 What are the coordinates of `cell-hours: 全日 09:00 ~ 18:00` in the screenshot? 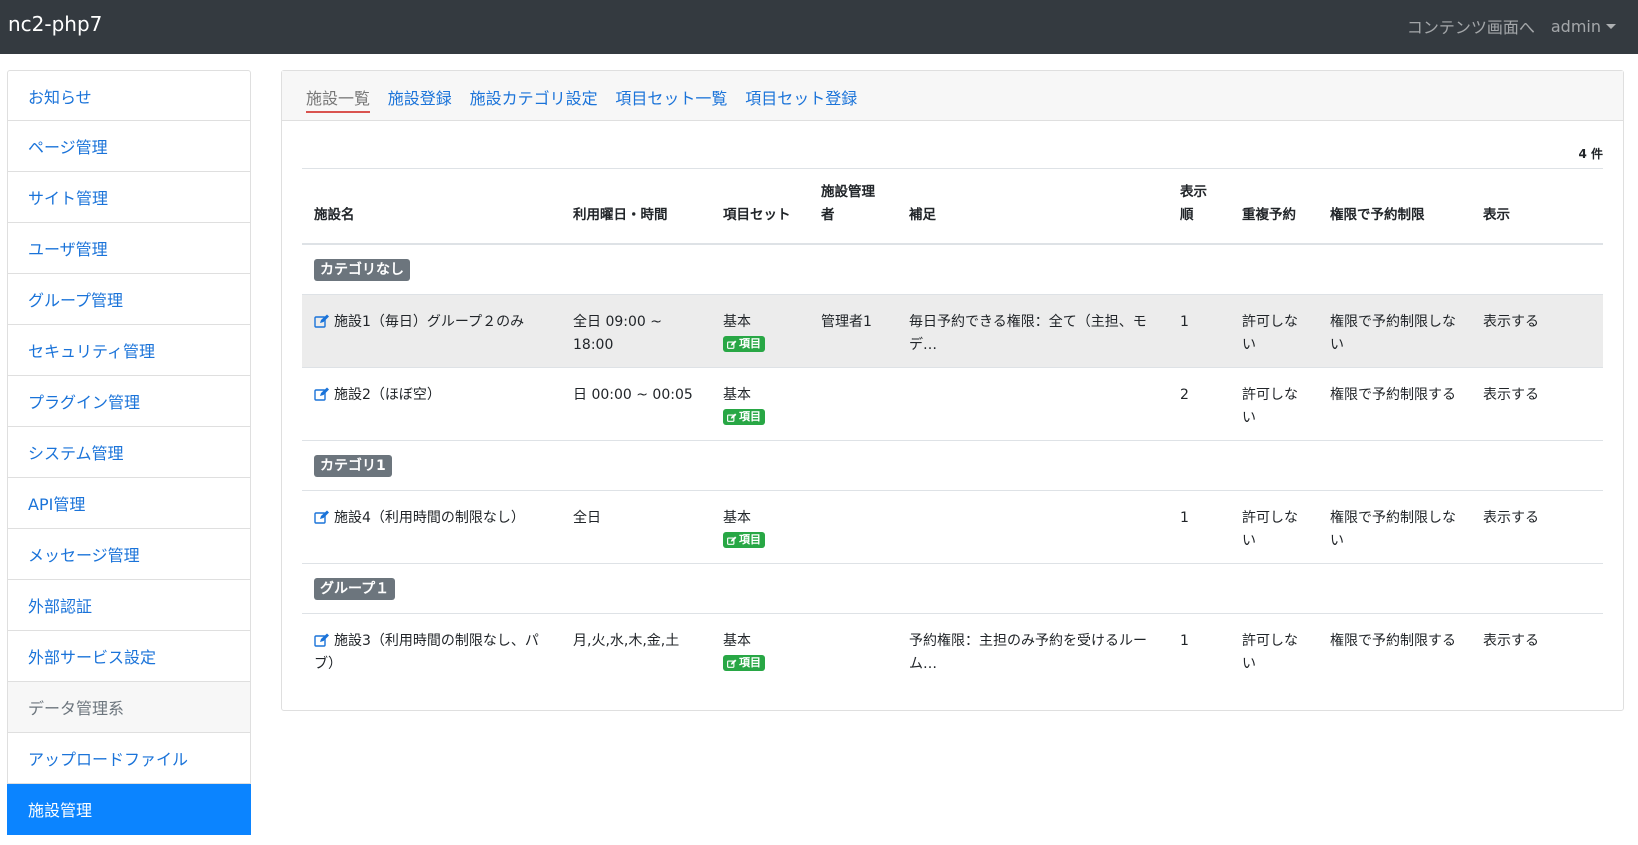 It's located at (636, 330).